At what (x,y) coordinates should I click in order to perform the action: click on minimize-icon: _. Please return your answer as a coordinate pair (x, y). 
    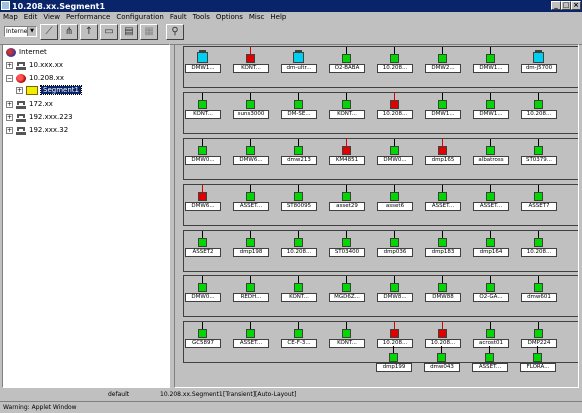
    Looking at the image, I should click on (556, 5).